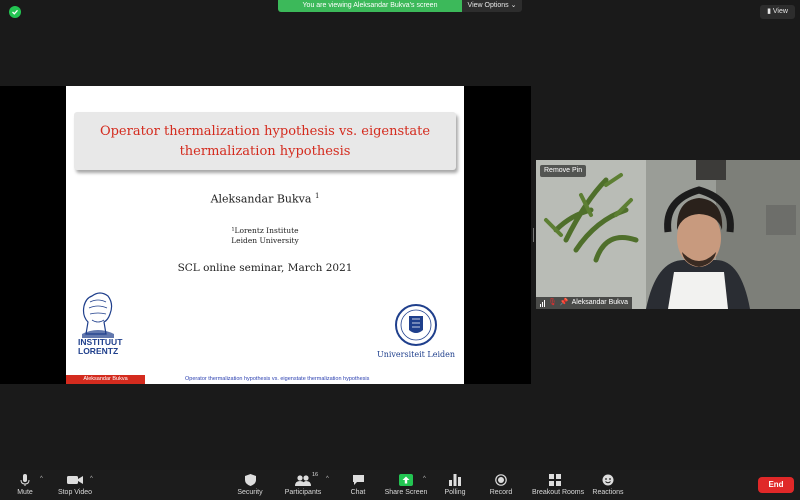  What do you see at coordinates (406, 480) in the screenshot?
I see `share-screen-icon` at bounding box center [406, 480].